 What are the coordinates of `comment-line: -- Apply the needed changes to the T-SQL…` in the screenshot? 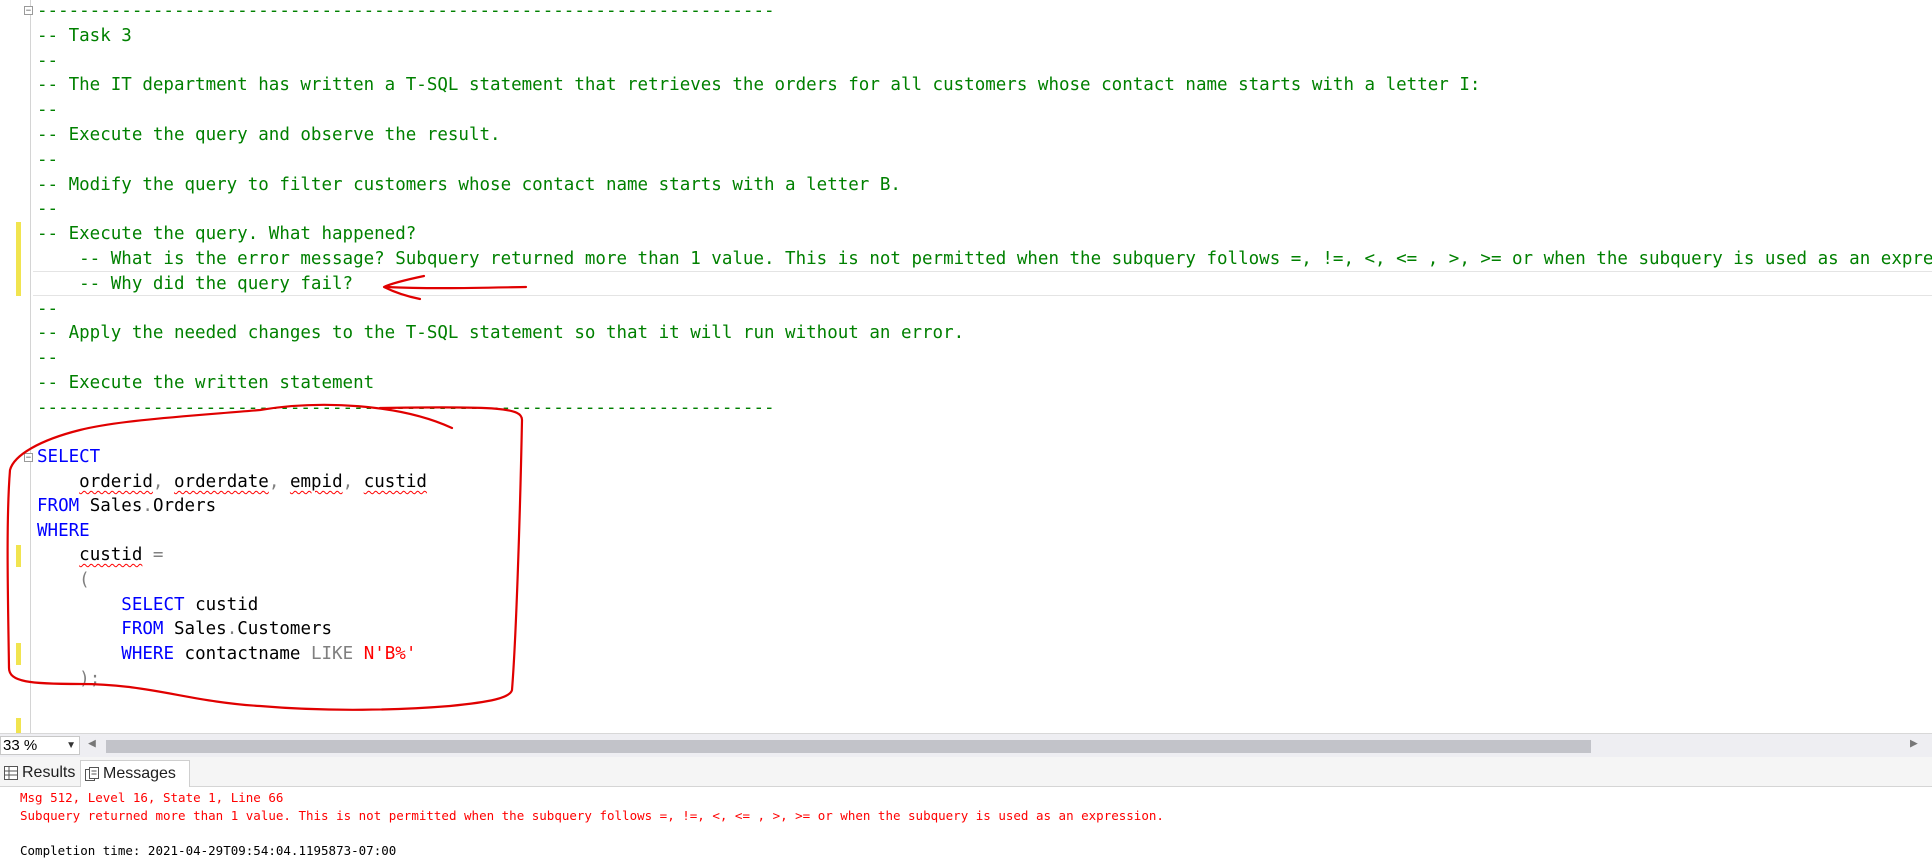 It's located at (500, 333).